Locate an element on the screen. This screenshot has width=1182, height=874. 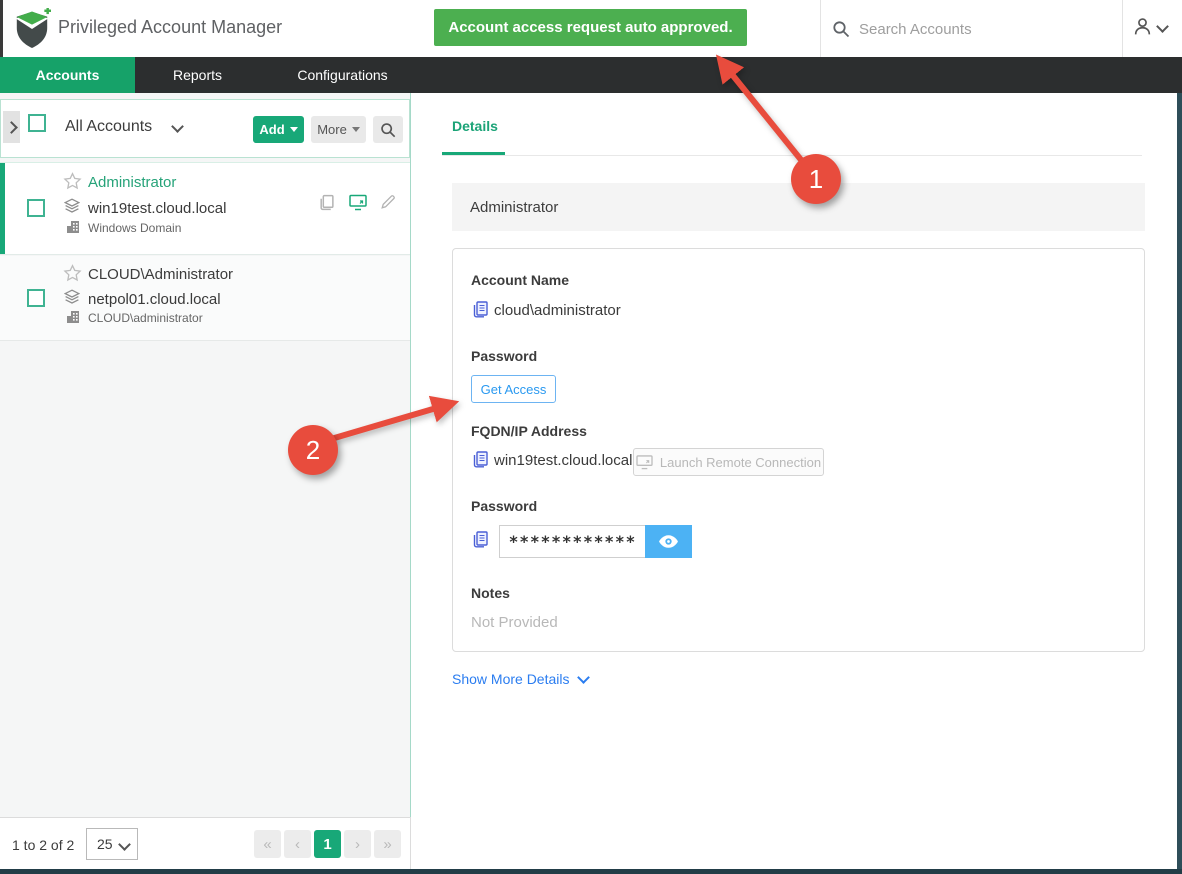
accounts-view-selector: All Accounts is located at coordinates (108, 127).